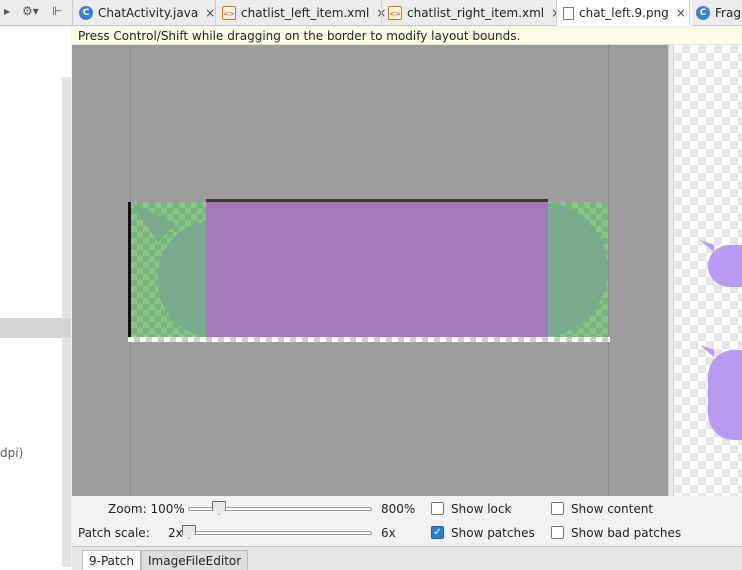 The width and height of the screenshot is (742, 570). I want to click on editor-bottom-tabs: 9-Patch ImageFileEditor, so click(407, 558).